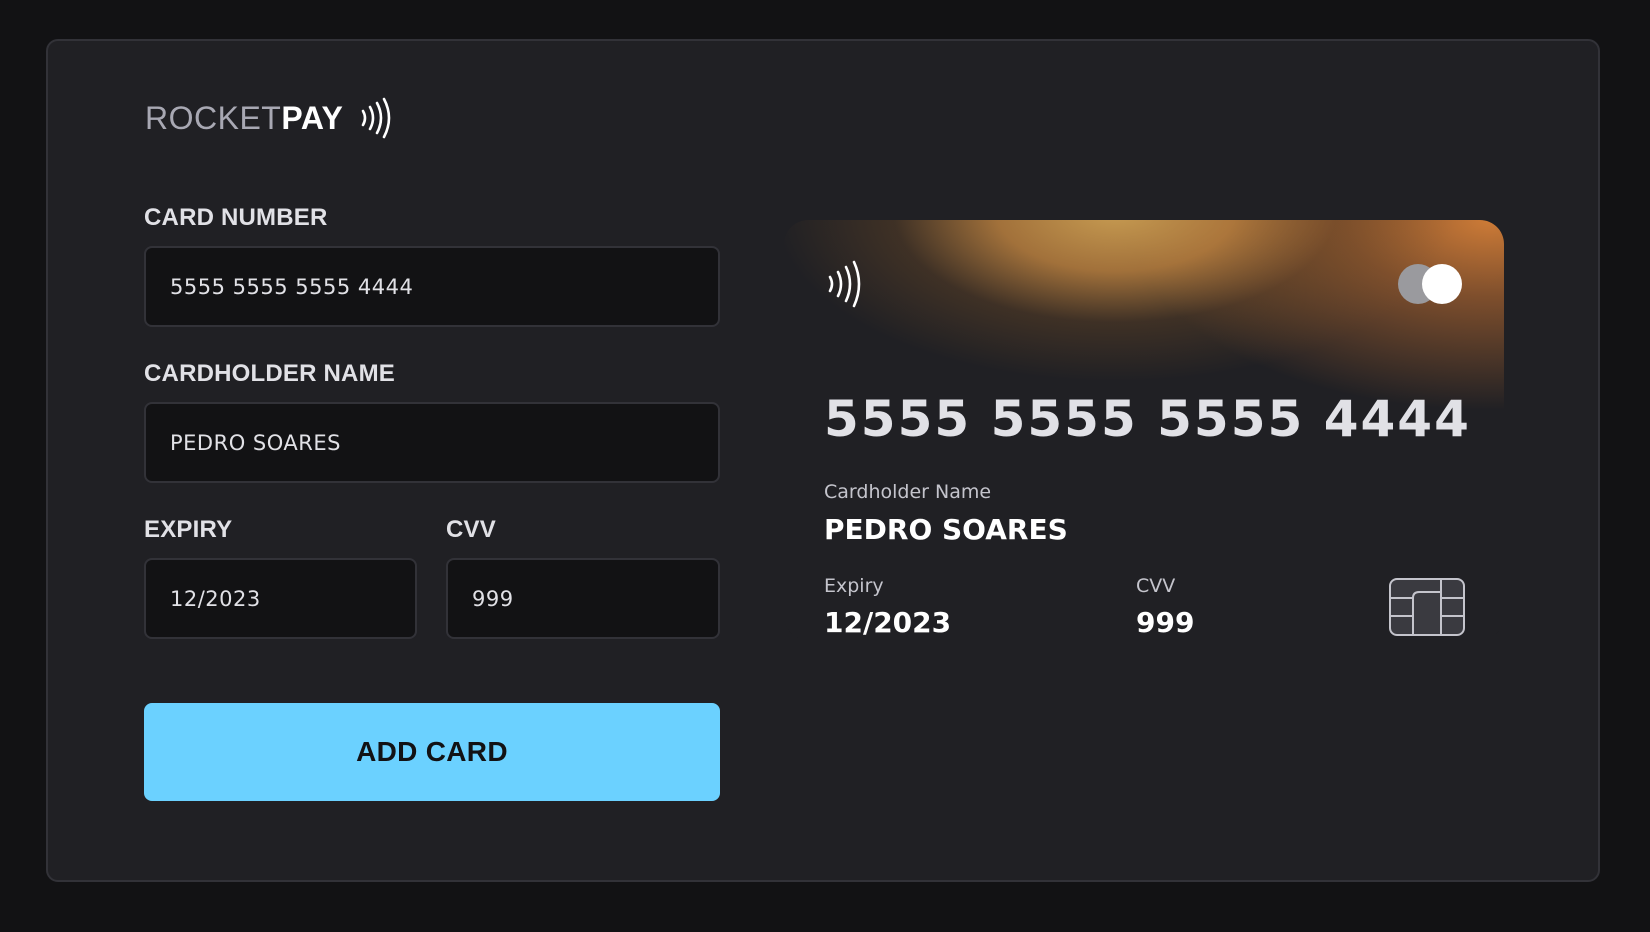 The height and width of the screenshot is (932, 1650). I want to click on chip-icon, so click(1427, 609).